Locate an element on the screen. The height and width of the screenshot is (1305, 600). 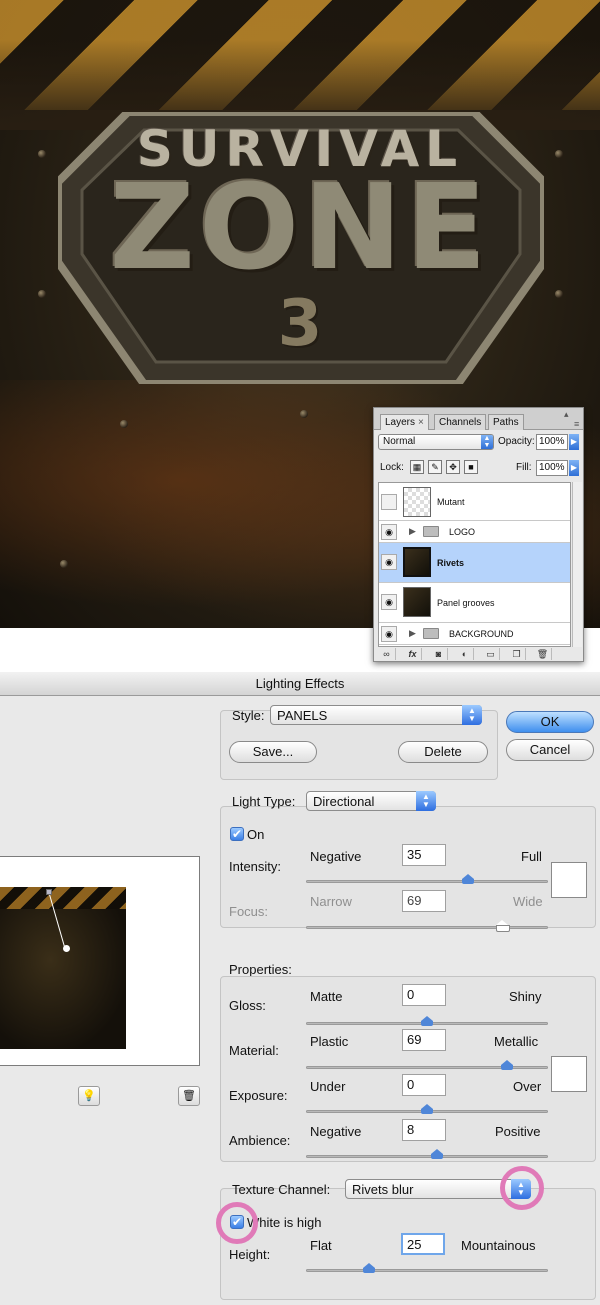
close-icon: × is located at coordinates (421, 422).